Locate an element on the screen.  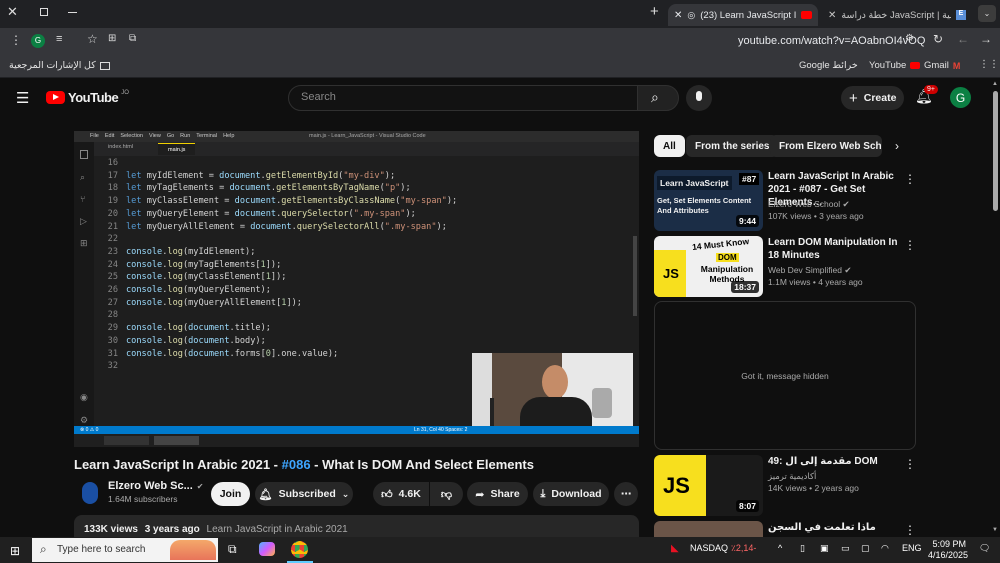
bookmark-star-icon: ☆ is located at coordinates (92, 39).